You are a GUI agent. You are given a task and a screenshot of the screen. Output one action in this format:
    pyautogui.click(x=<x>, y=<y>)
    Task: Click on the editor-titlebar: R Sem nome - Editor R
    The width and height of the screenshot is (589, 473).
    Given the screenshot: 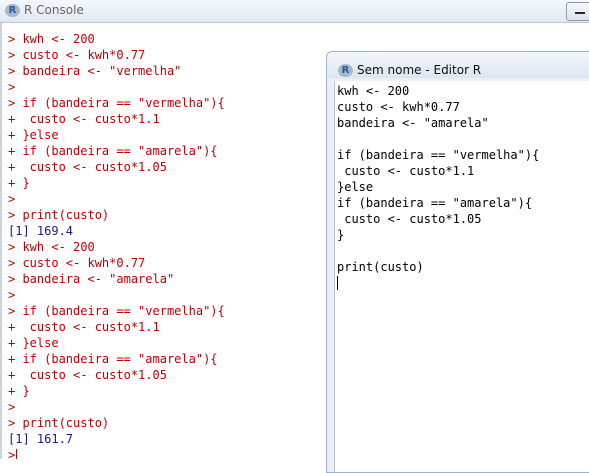 What is the action you would take?
    pyautogui.click(x=458, y=65)
    